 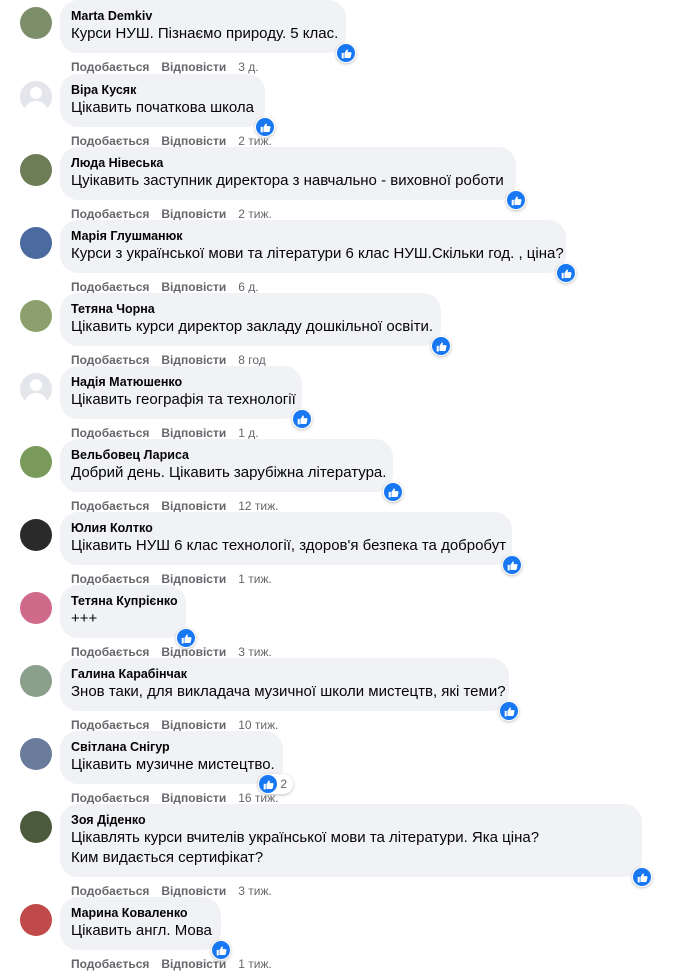 I want to click on comment-timestamp: 6 д., so click(x=248, y=287).